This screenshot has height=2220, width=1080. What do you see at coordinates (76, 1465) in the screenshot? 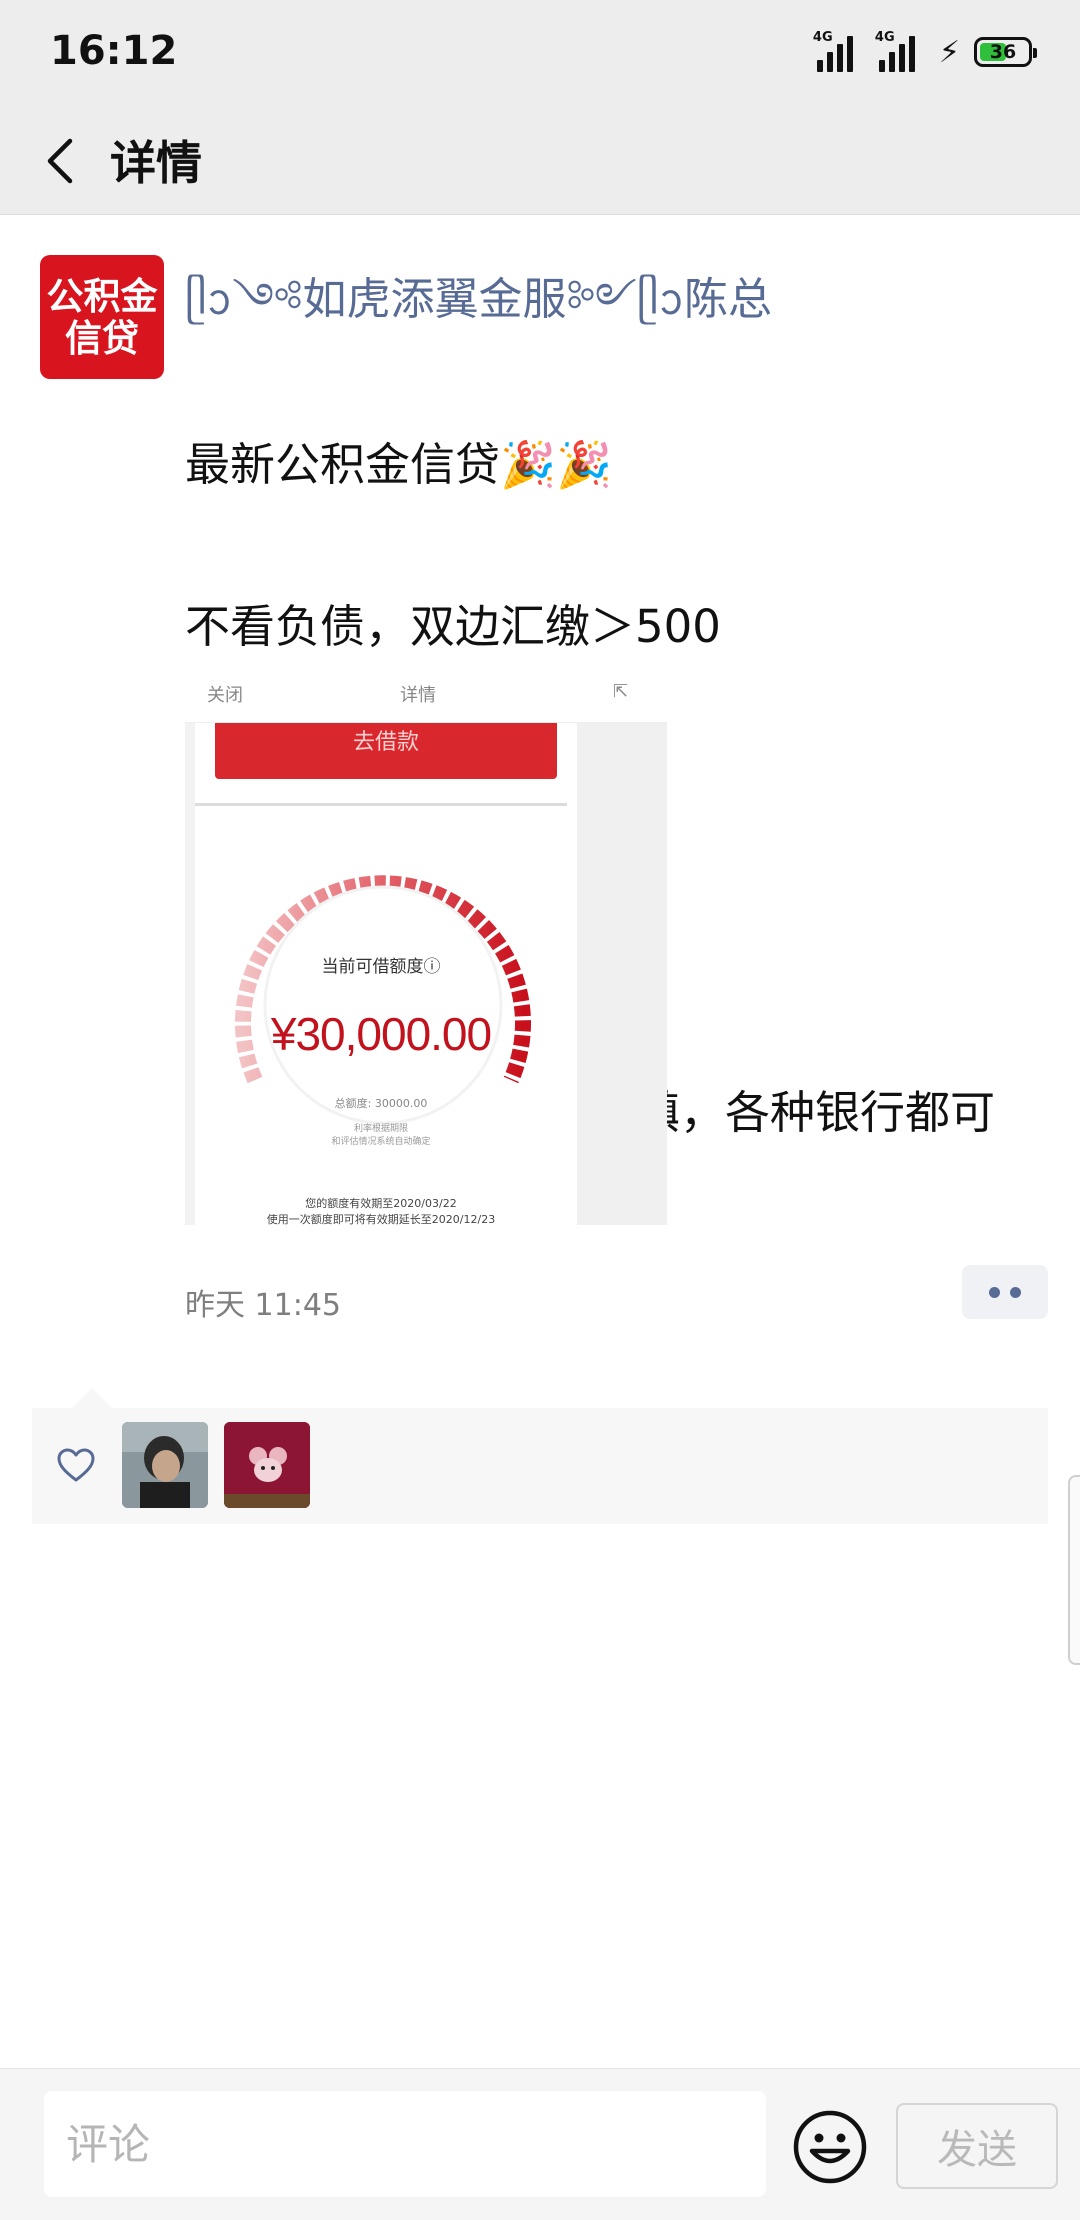
I see `heart-icon` at bounding box center [76, 1465].